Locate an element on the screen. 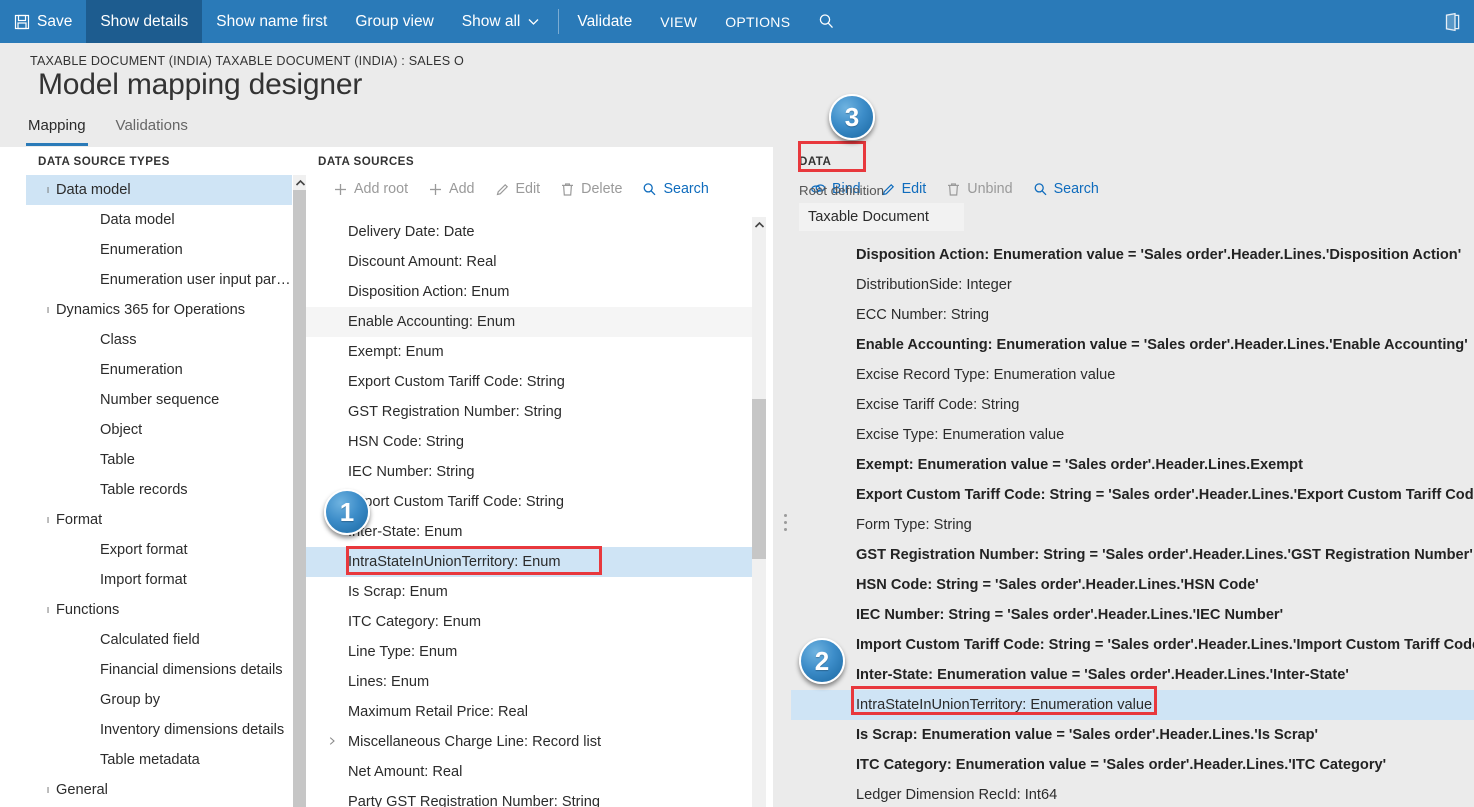 Image resolution: width=1474 pixels, height=807 pixels. mid-pane-scrollbar is located at coordinates (759, 512).